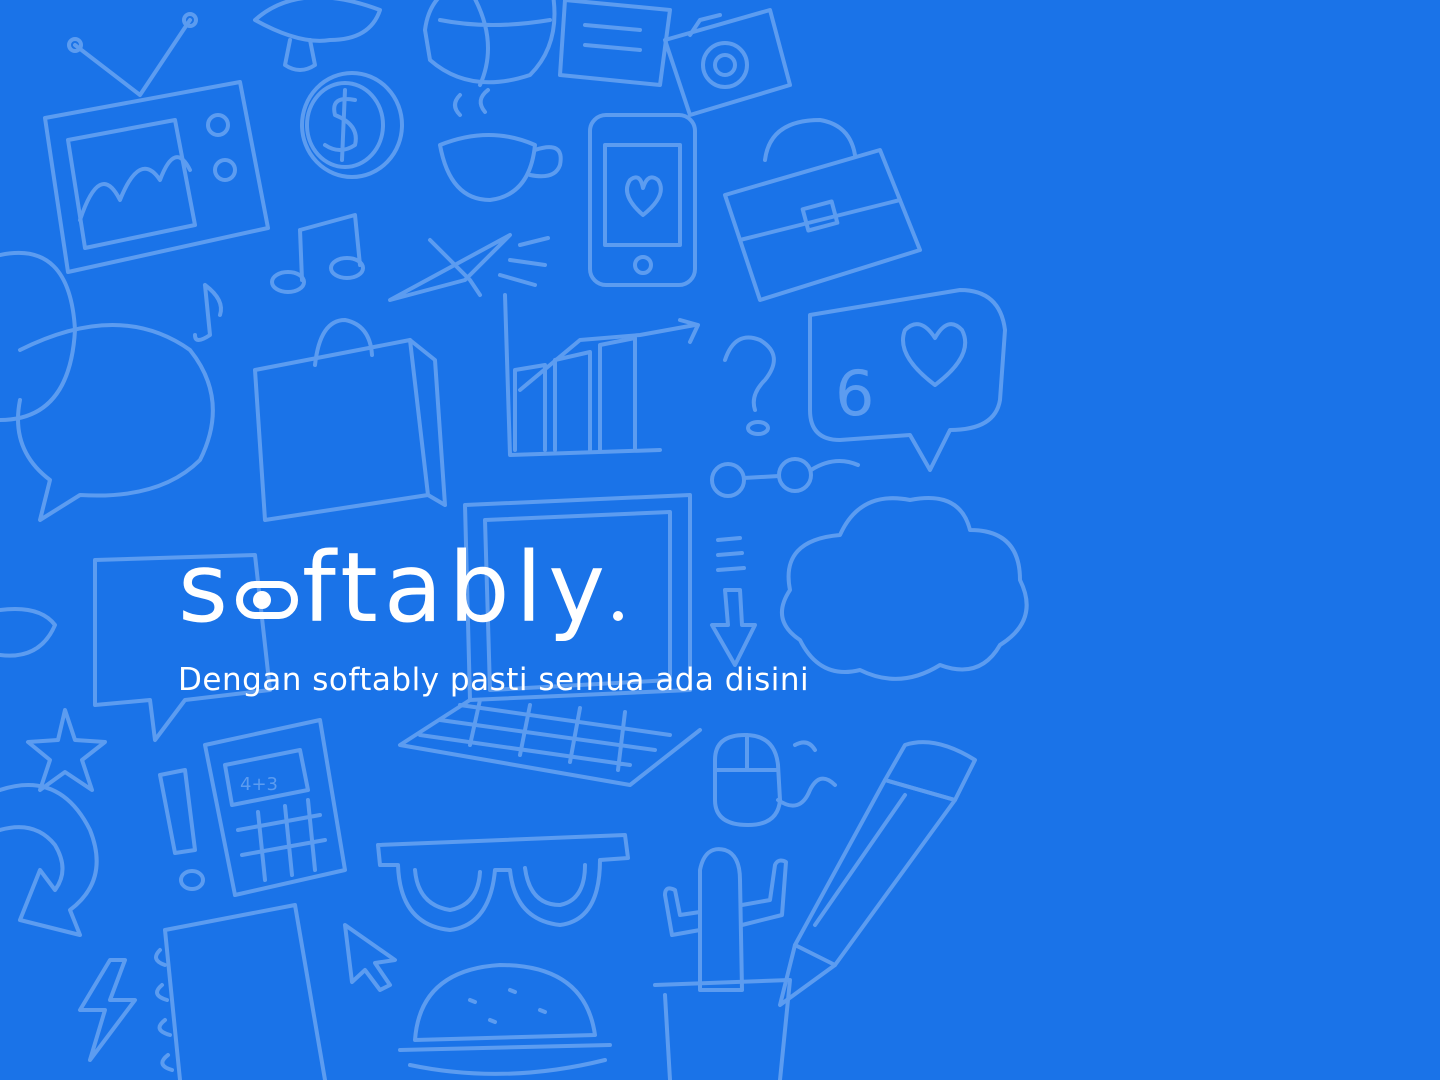  What do you see at coordinates (240, 991) in the screenshot?
I see `spiral-notebook-icon` at bounding box center [240, 991].